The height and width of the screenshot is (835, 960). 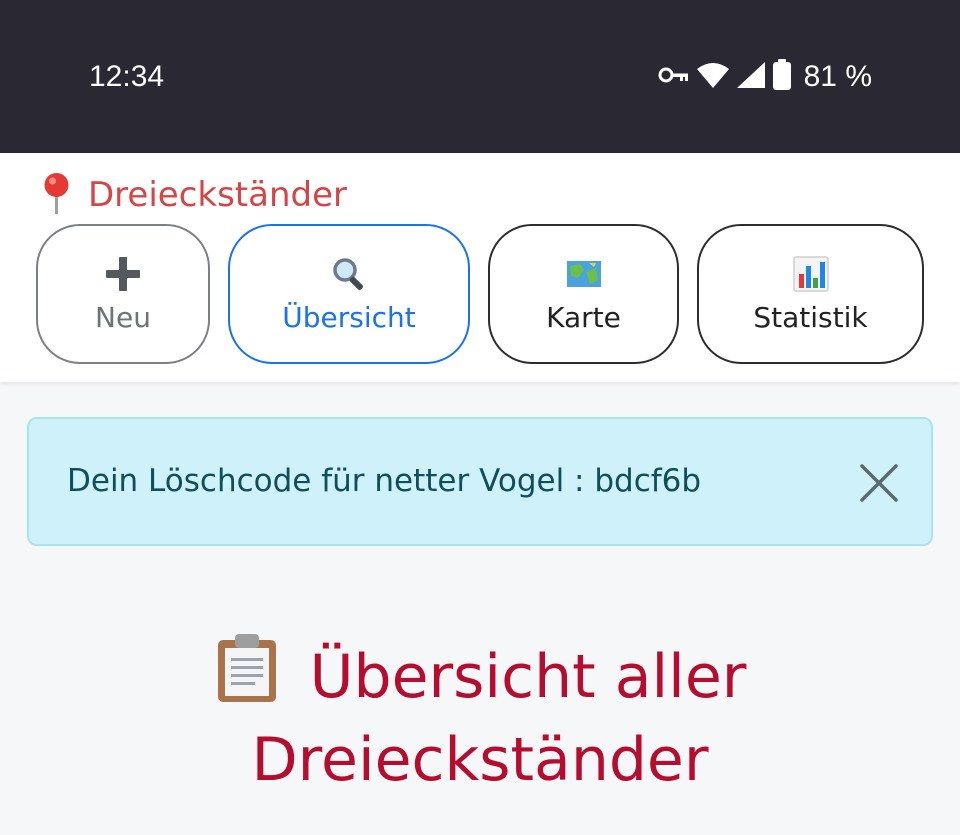 I want to click on brand: Dreieckständer, so click(x=193, y=195).